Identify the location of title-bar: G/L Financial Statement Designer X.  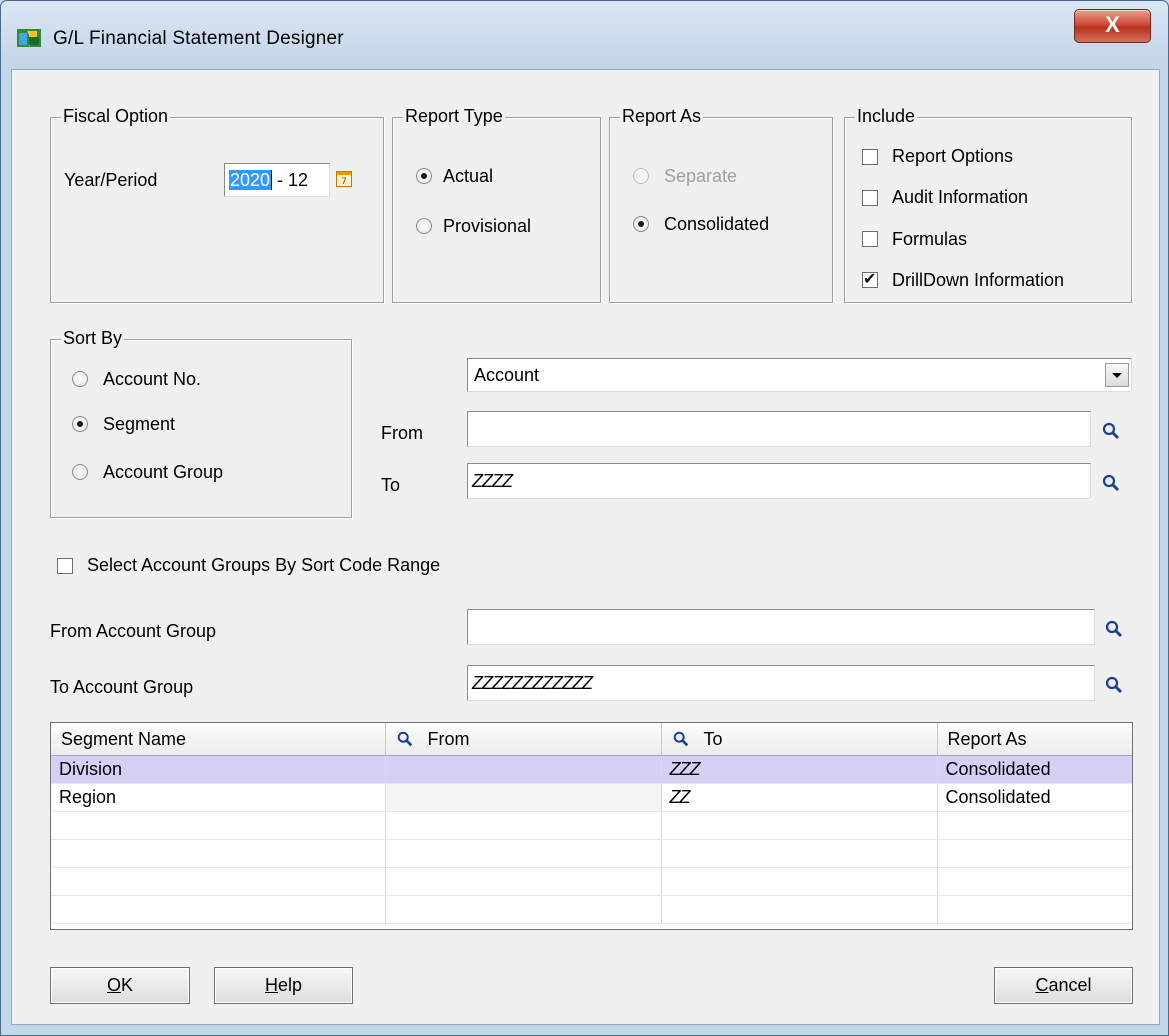
(584, 35).